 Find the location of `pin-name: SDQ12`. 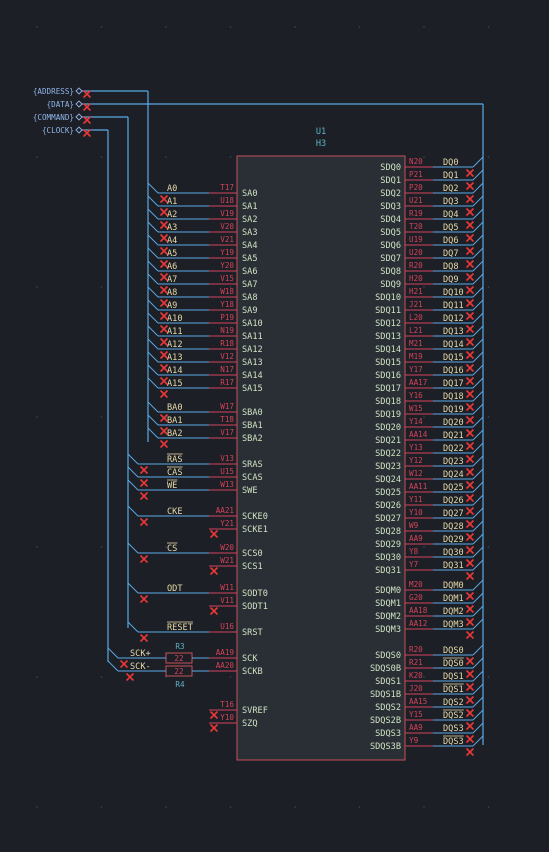

pin-name: SDQ12 is located at coordinates (388, 324).